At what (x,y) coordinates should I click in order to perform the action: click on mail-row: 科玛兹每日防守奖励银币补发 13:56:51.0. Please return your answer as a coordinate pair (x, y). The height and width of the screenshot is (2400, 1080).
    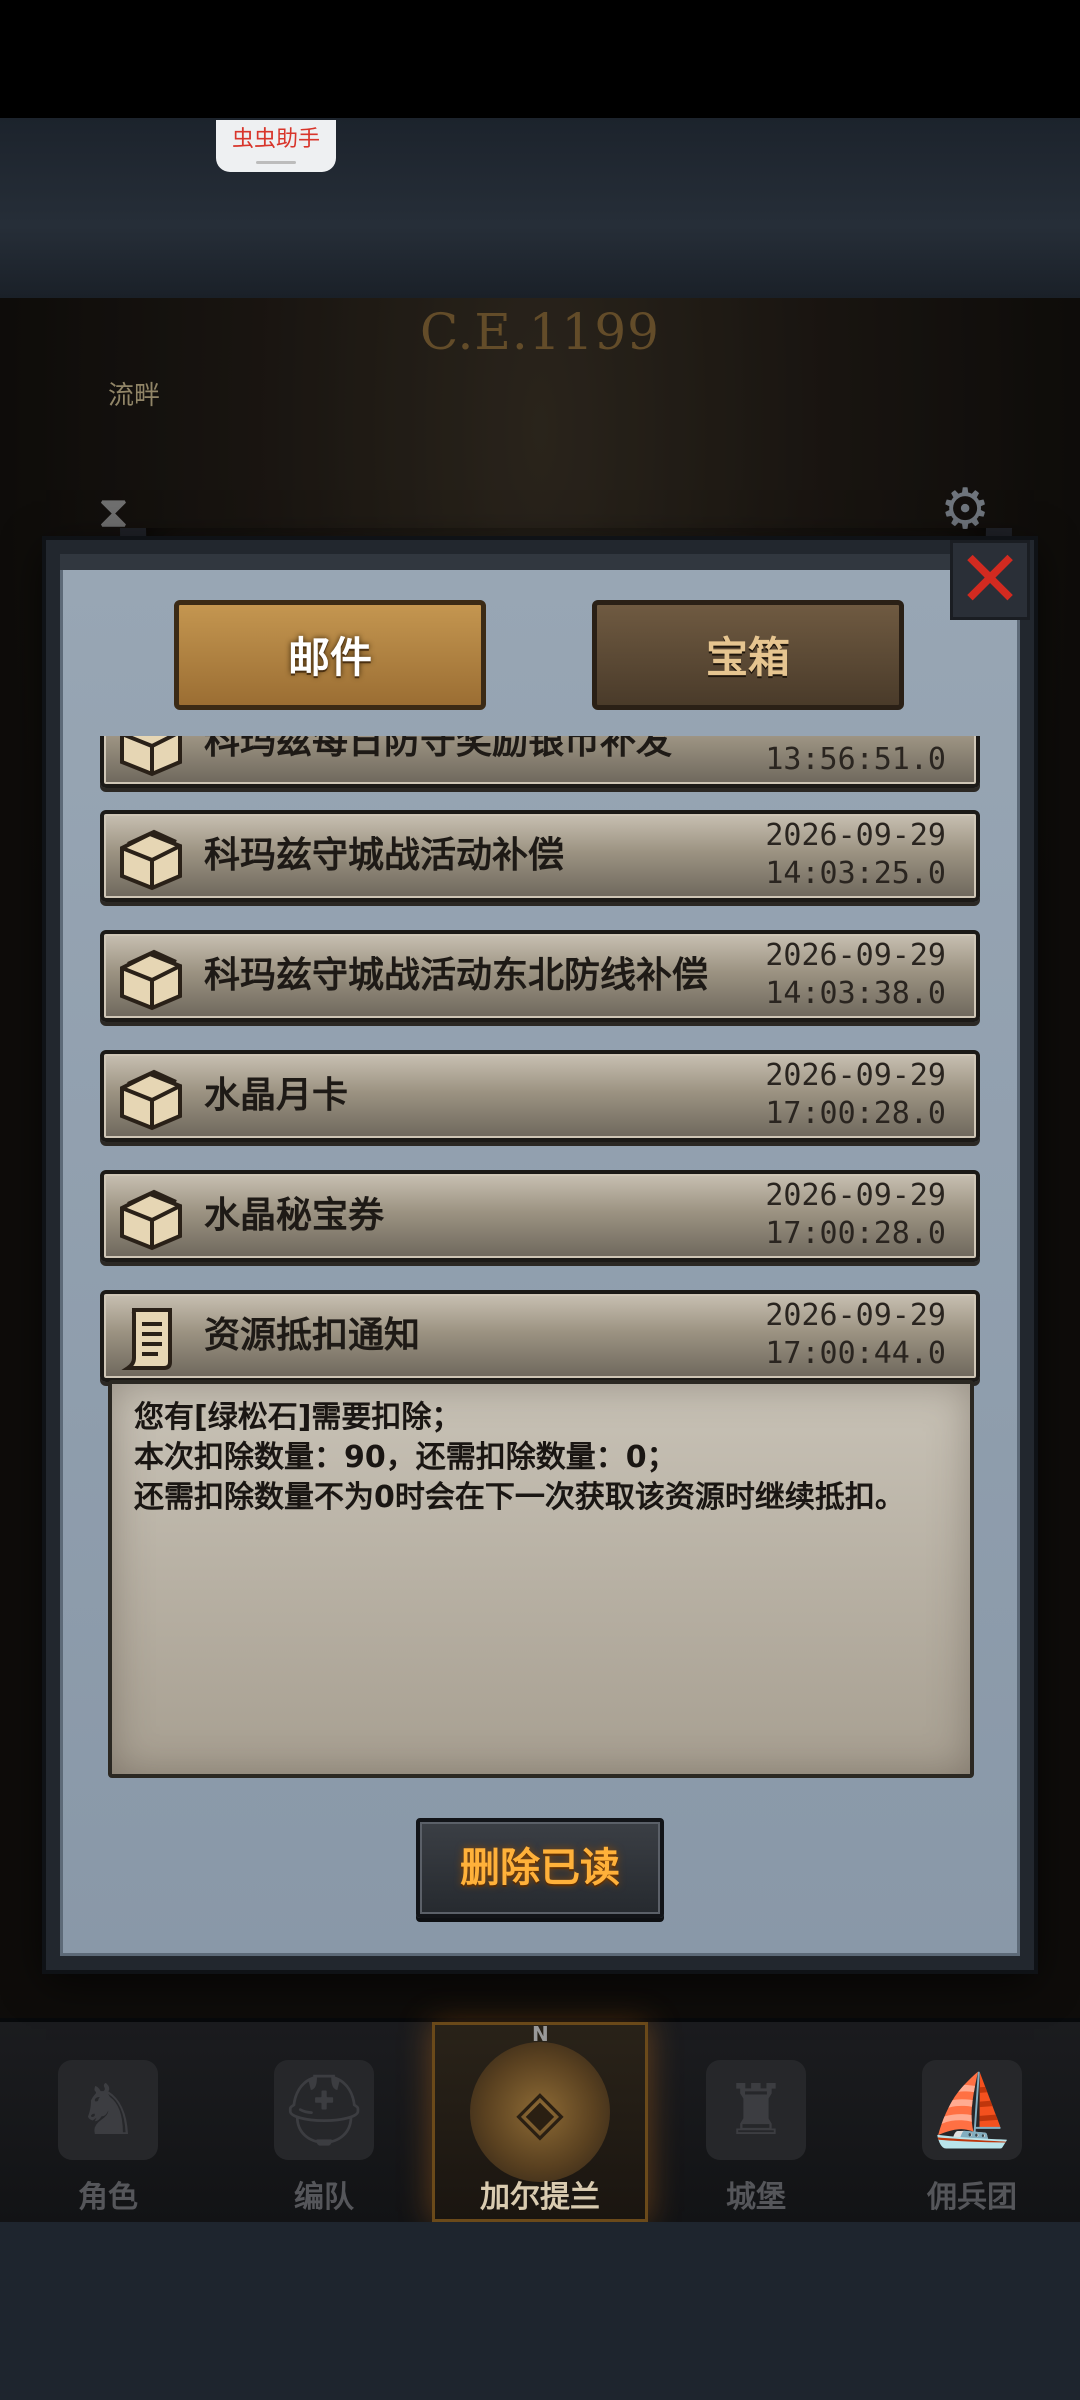
    Looking at the image, I should click on (540, 762).